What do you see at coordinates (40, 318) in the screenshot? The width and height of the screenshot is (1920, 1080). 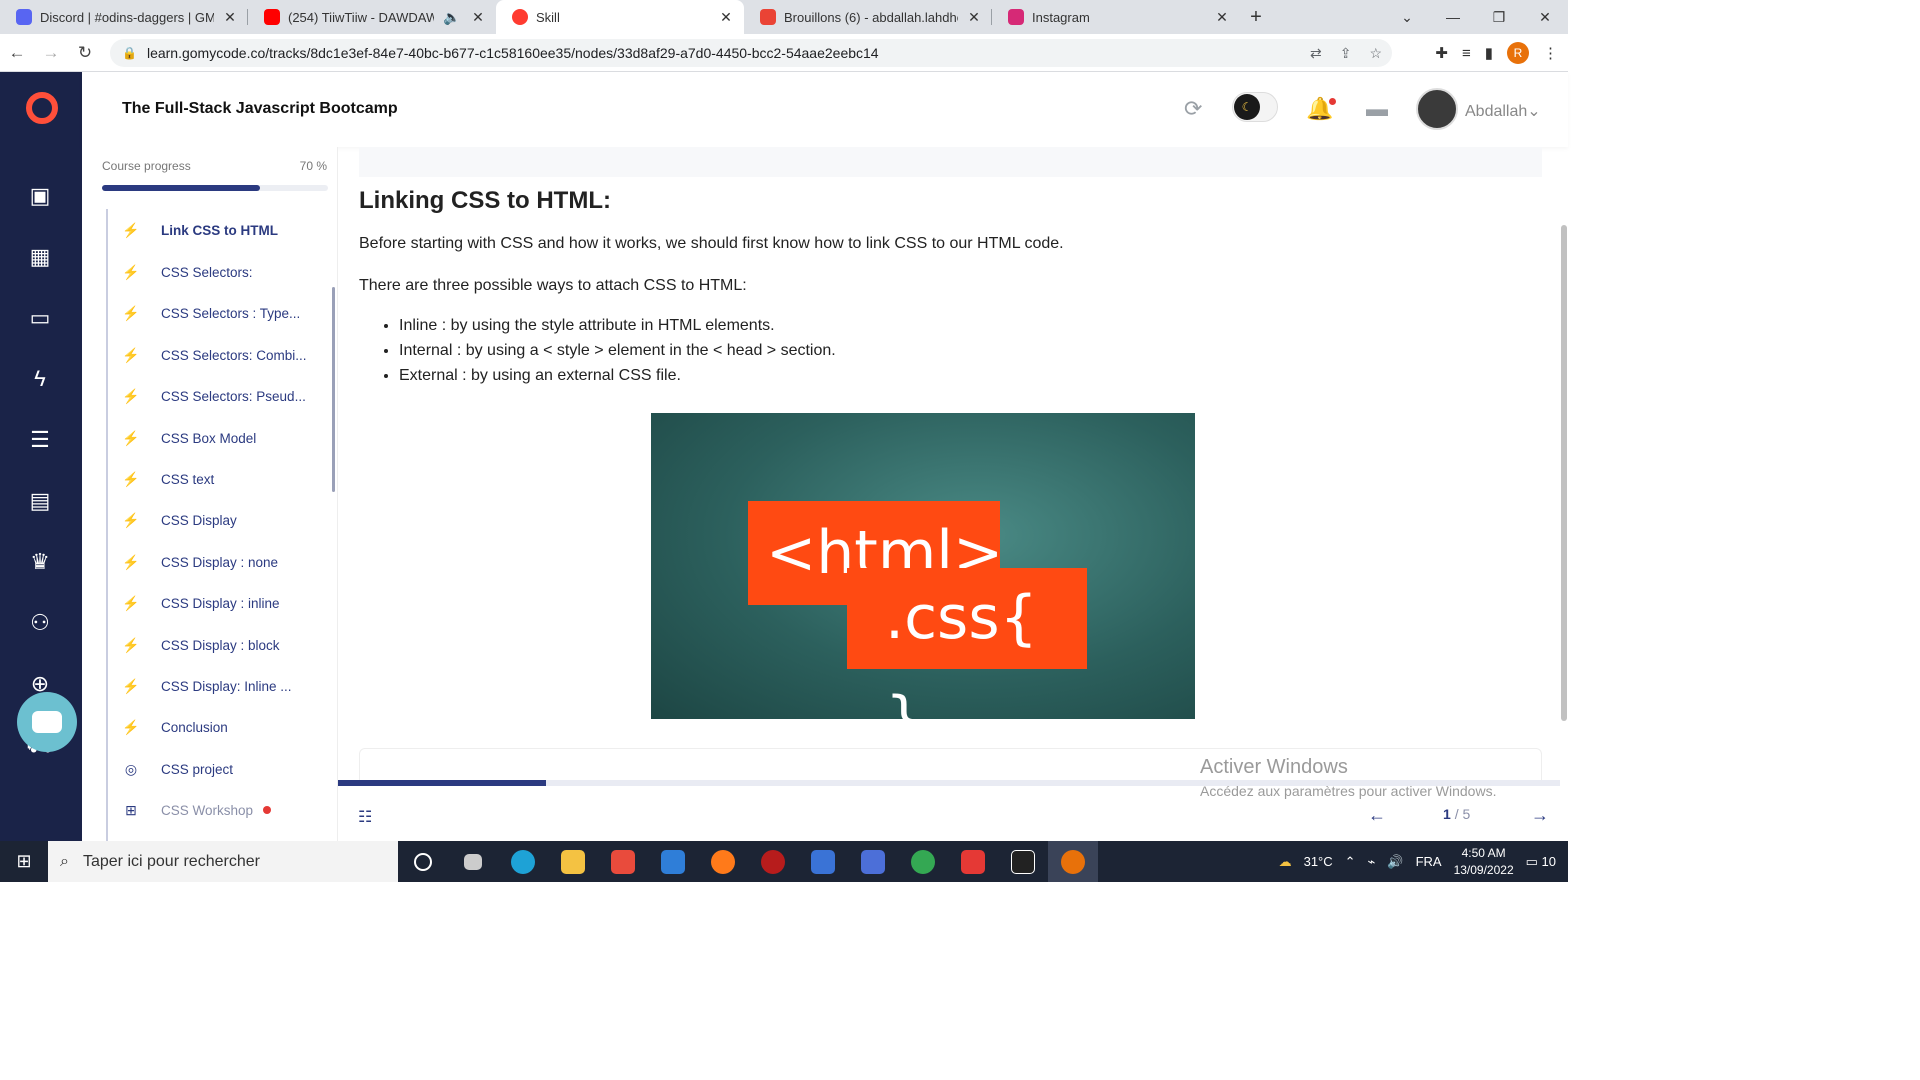 I see `laptop-icon: ▭` at bounding box center [40, 318].